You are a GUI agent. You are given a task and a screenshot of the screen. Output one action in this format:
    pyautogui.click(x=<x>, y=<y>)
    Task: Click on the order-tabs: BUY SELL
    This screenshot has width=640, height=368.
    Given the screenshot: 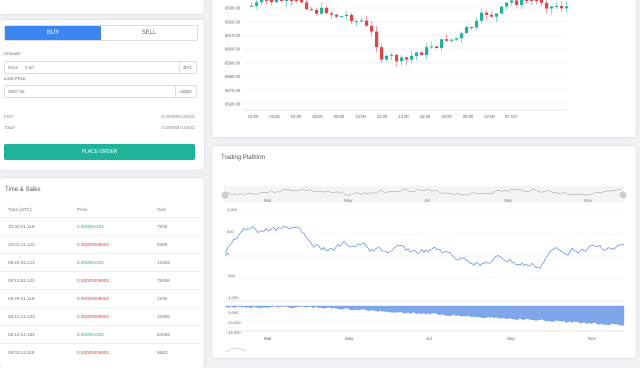 What is the action you would take?
    pyautogui.click(x=101, y=33)
    